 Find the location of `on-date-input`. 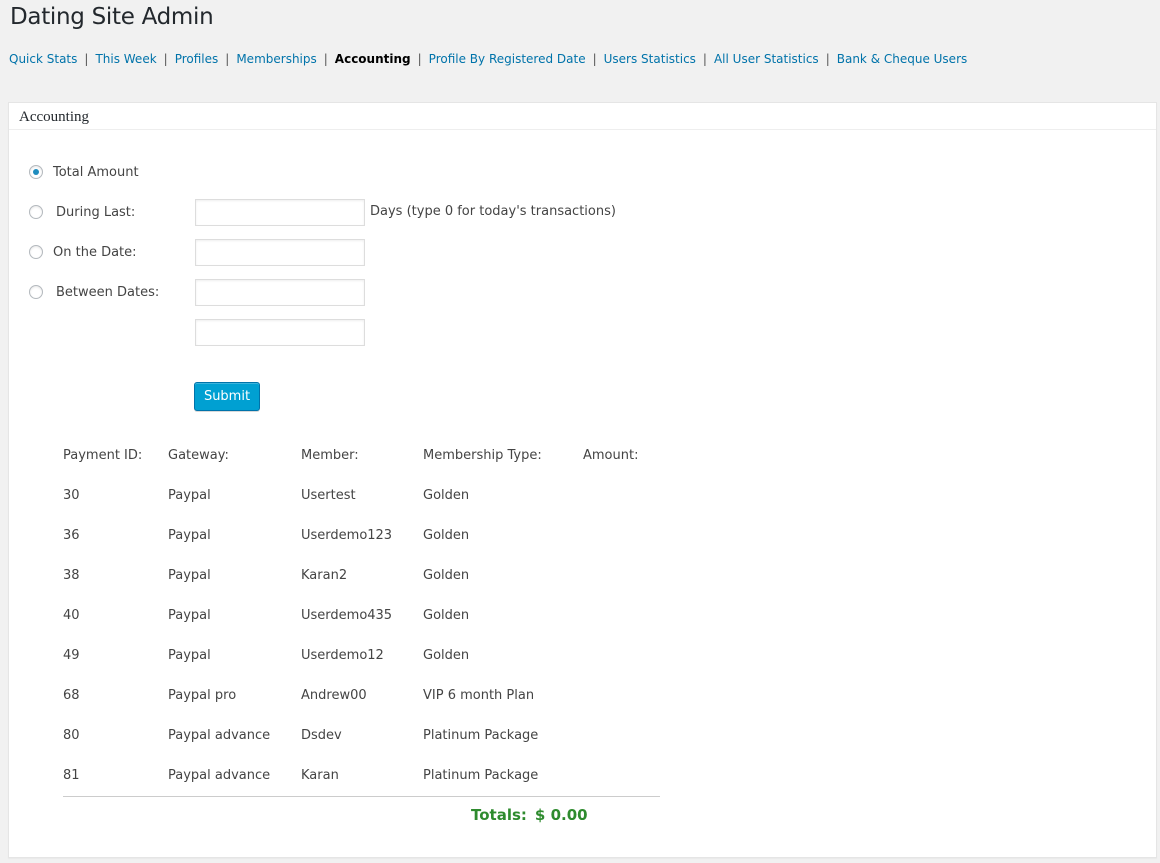

on-date-input is located at coordinates (280, 252).